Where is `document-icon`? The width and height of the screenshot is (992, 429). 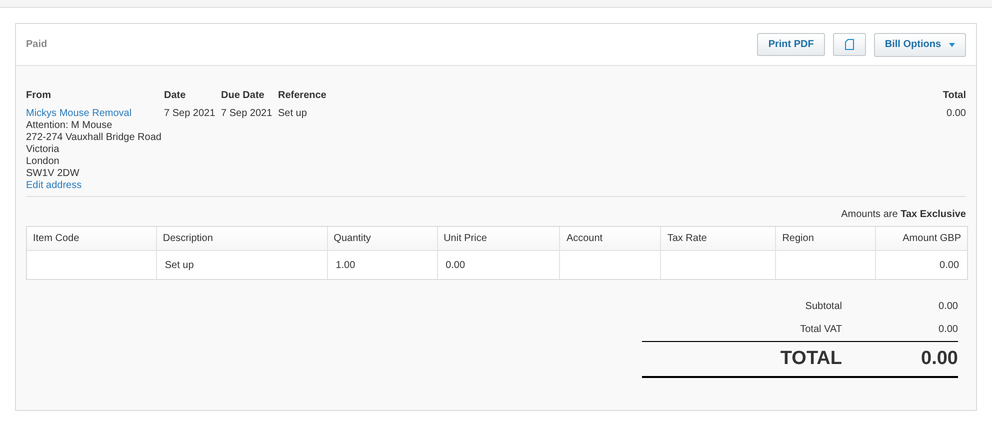 document-icon is located at coordinates (849, 44).